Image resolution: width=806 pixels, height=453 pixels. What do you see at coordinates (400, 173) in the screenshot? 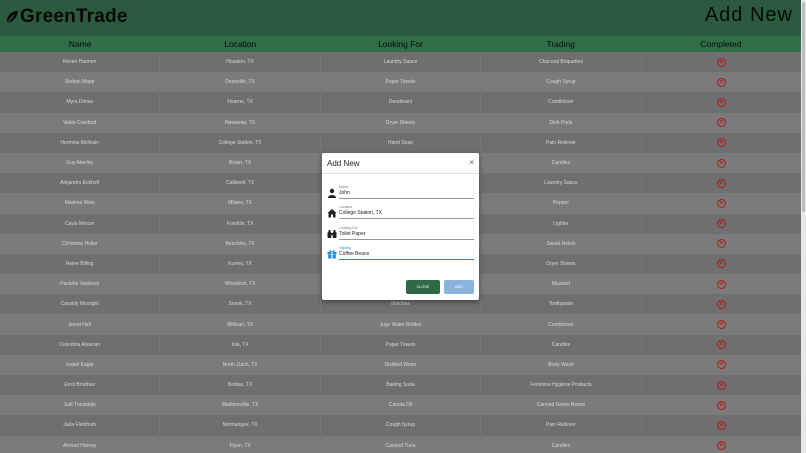
I see `dialog-divider` at bounding box center [400, 173].